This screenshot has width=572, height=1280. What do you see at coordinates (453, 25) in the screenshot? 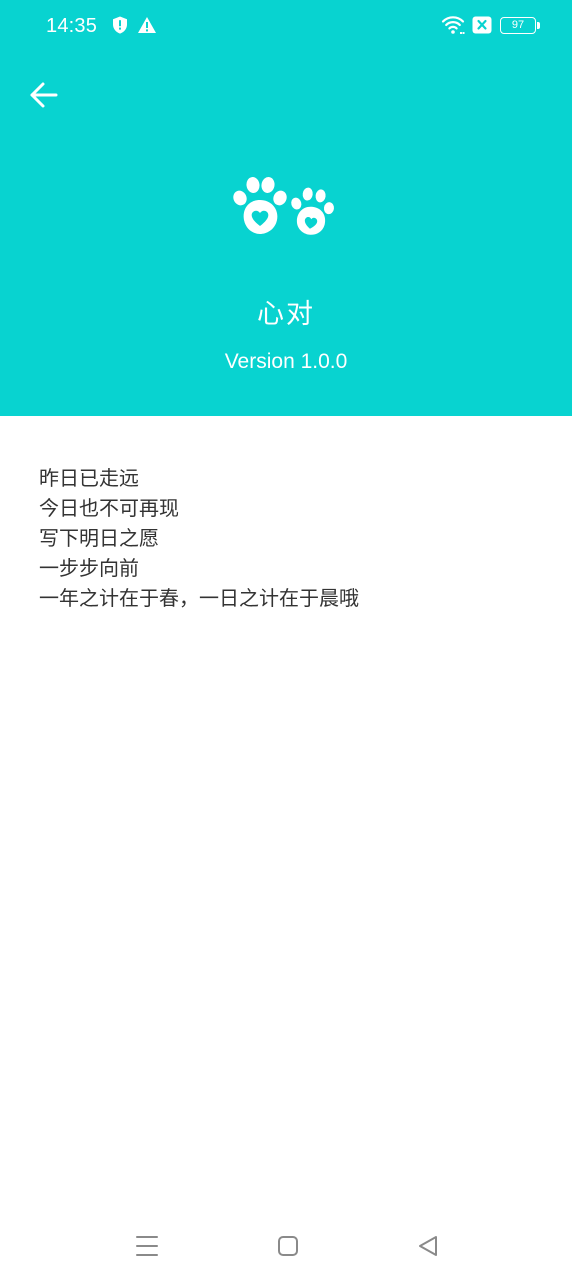
I see `wifi-icon` at bounding box center [453, 25].